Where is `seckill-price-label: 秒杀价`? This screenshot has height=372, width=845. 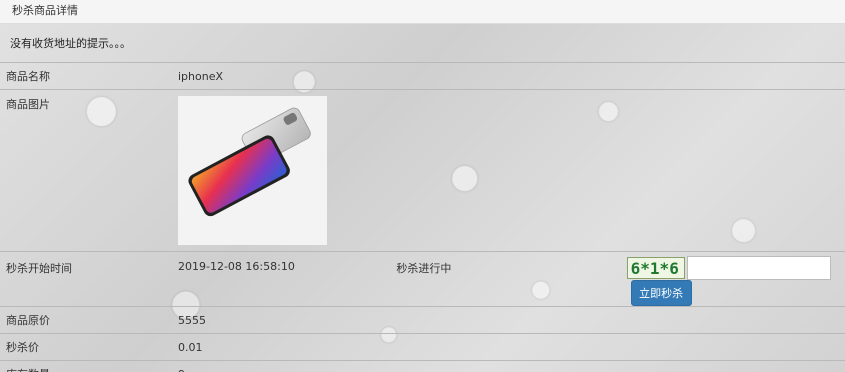
seckill-price-label: 秒杀价 is located at coordinates (86, 347).